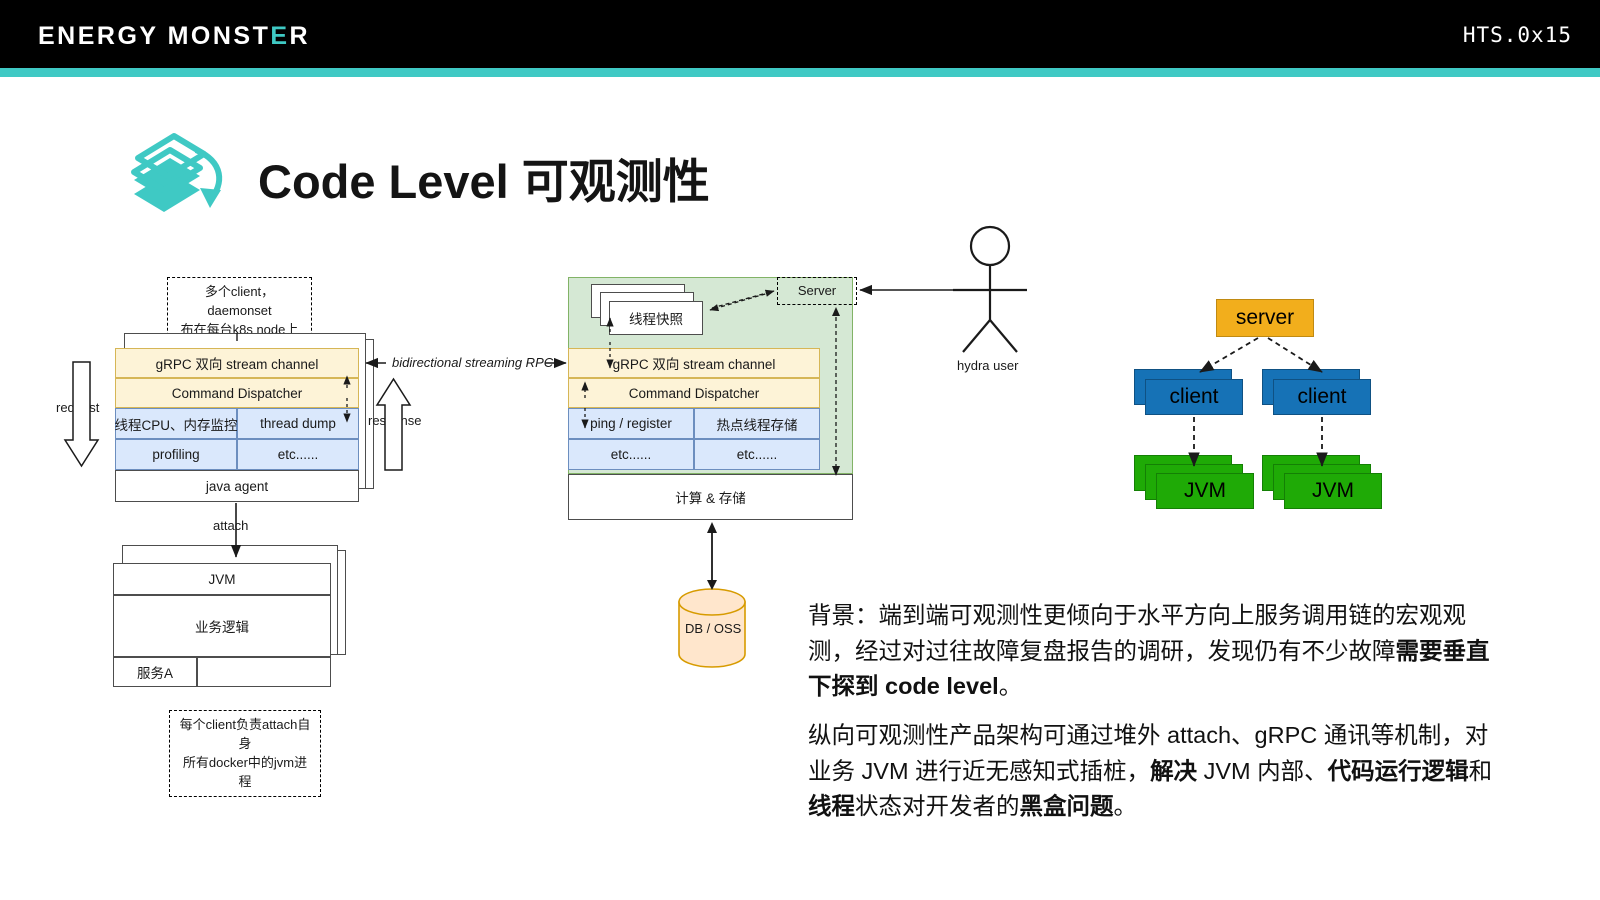  Describe the element at coordinates (154, 36) in the screenshot. I see `logo-prefix: ENERGY MONST` at that location.